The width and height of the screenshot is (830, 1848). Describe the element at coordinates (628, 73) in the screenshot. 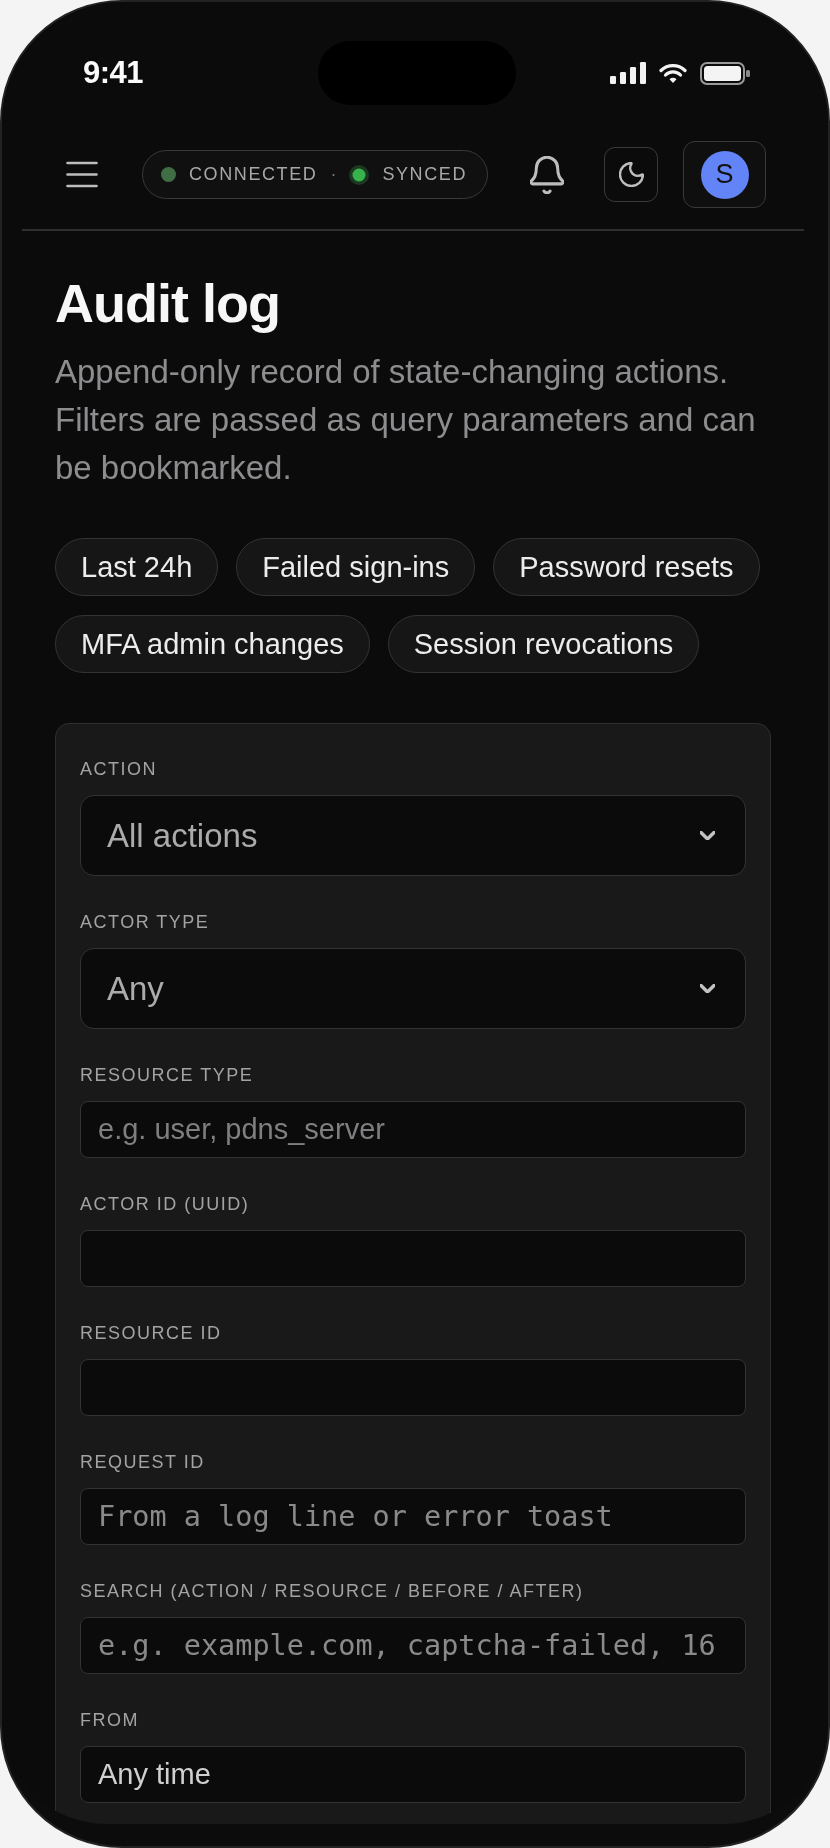

I see `signal-bars-icon` at that location.